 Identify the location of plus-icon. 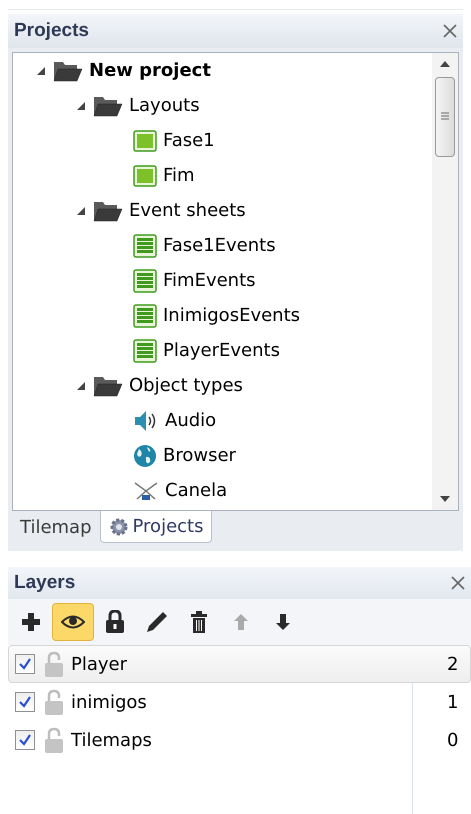
(31, 622).